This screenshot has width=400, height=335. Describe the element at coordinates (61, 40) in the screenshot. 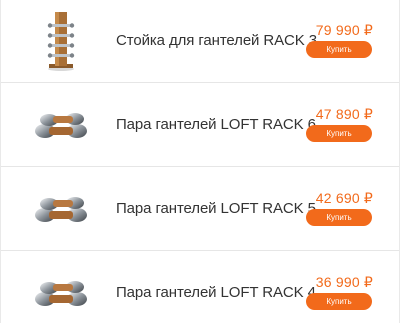

I see `product-image-rack` at that location.